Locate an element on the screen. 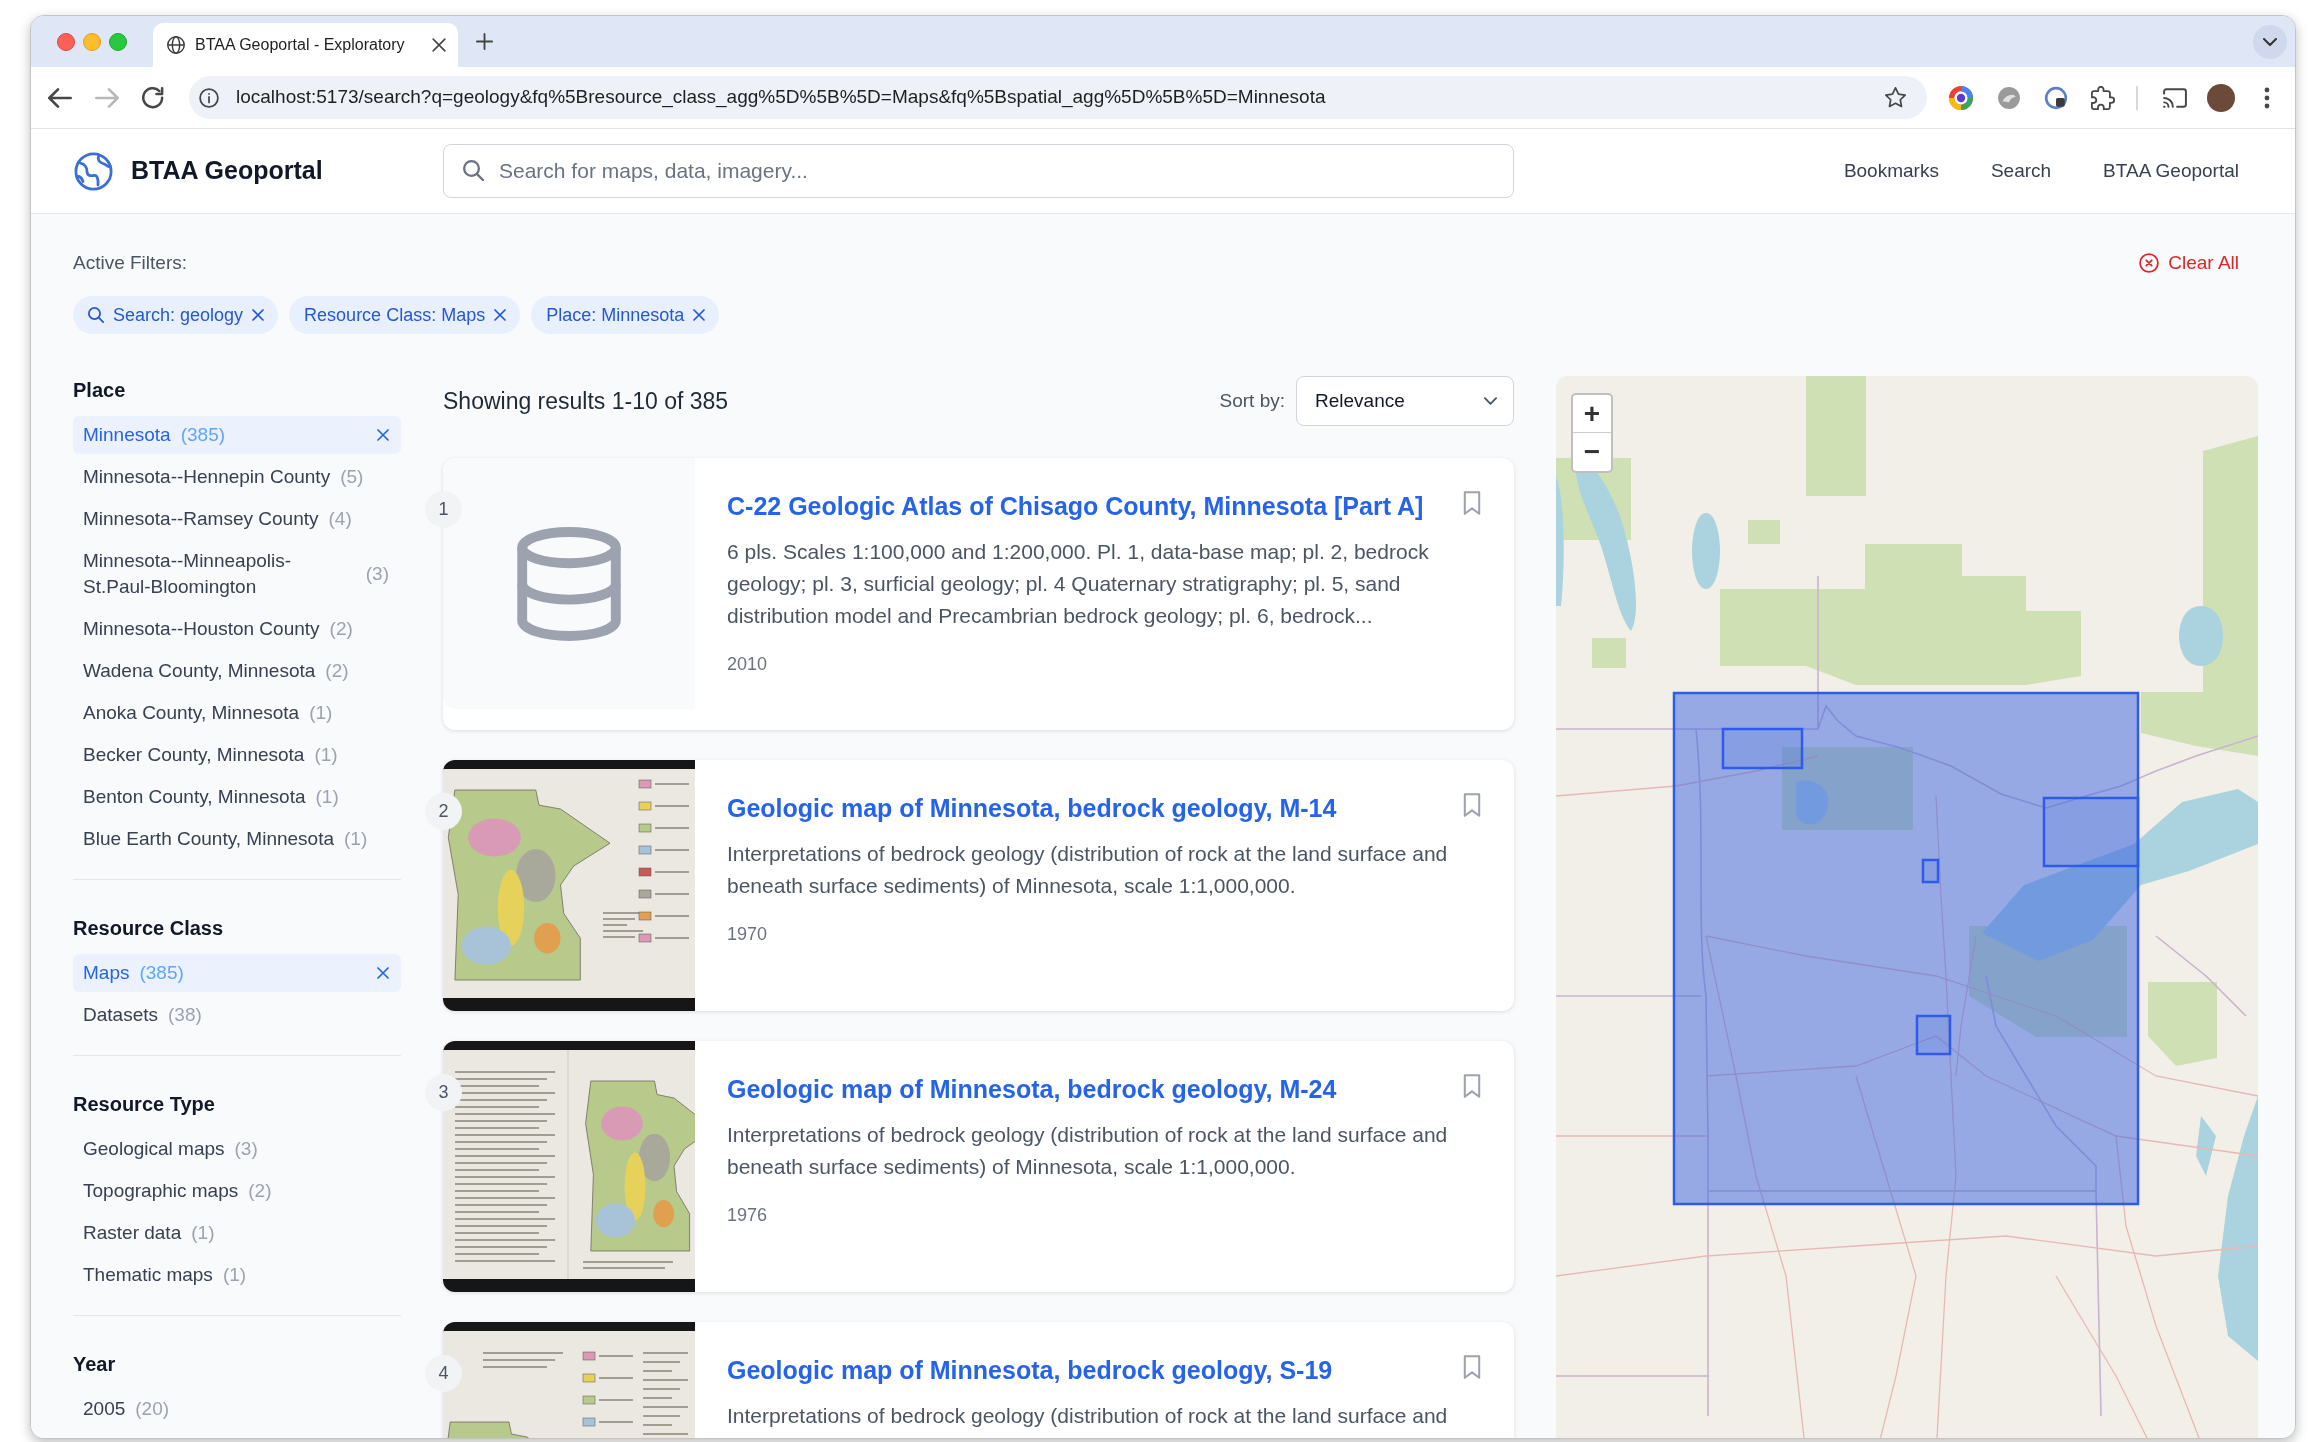  info-icon is located at coordinates (209, 97).